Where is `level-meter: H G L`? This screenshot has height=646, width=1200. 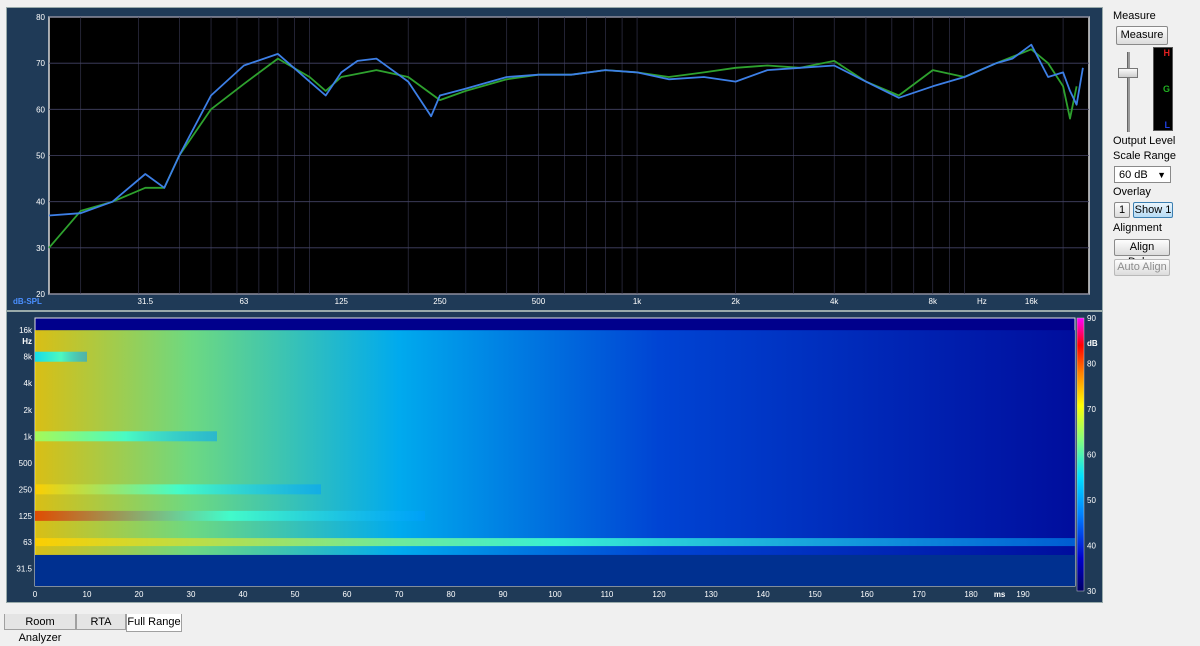 level-meter: H G L is located at coordinates (1163, 89).